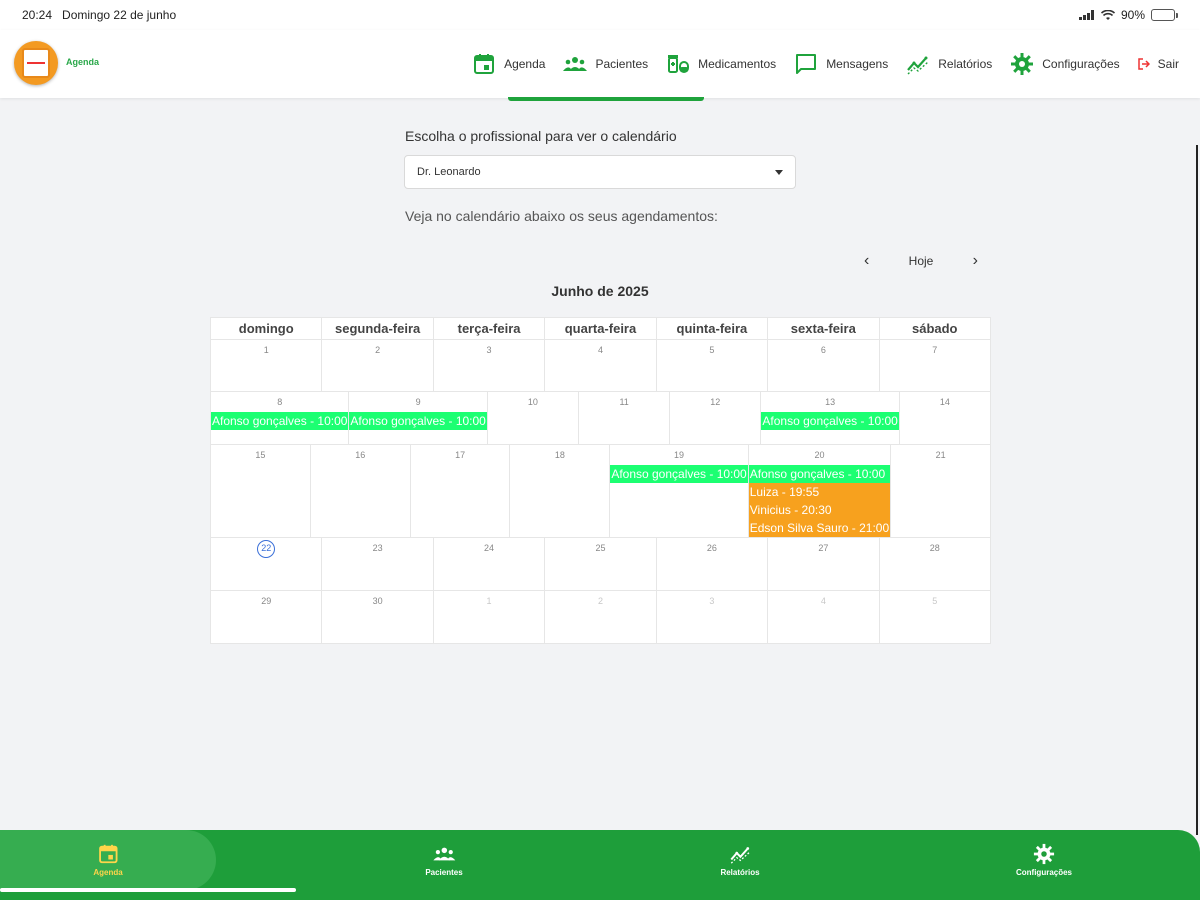 This screenshot has height=900, width=1200. Describe the element at coordinates (378, 350) in the screenshot. I see `day-number-text: 2` at that location.